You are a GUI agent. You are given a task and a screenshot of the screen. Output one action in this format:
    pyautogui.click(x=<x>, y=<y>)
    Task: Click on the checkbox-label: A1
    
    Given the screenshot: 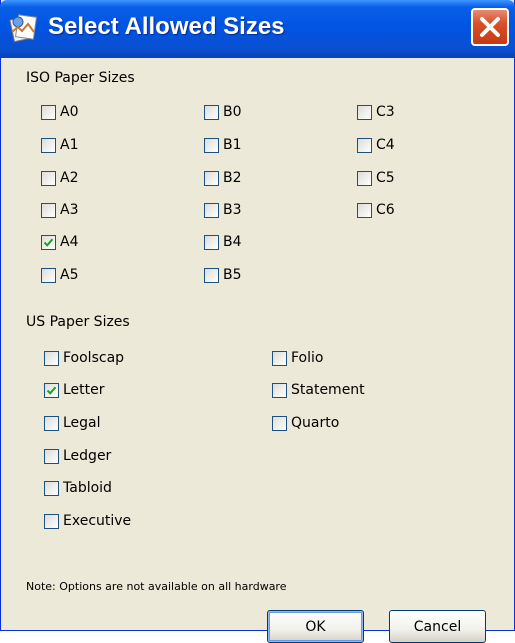 What is the action you would take?
    pyautogui.click(x=69, y=145)
    